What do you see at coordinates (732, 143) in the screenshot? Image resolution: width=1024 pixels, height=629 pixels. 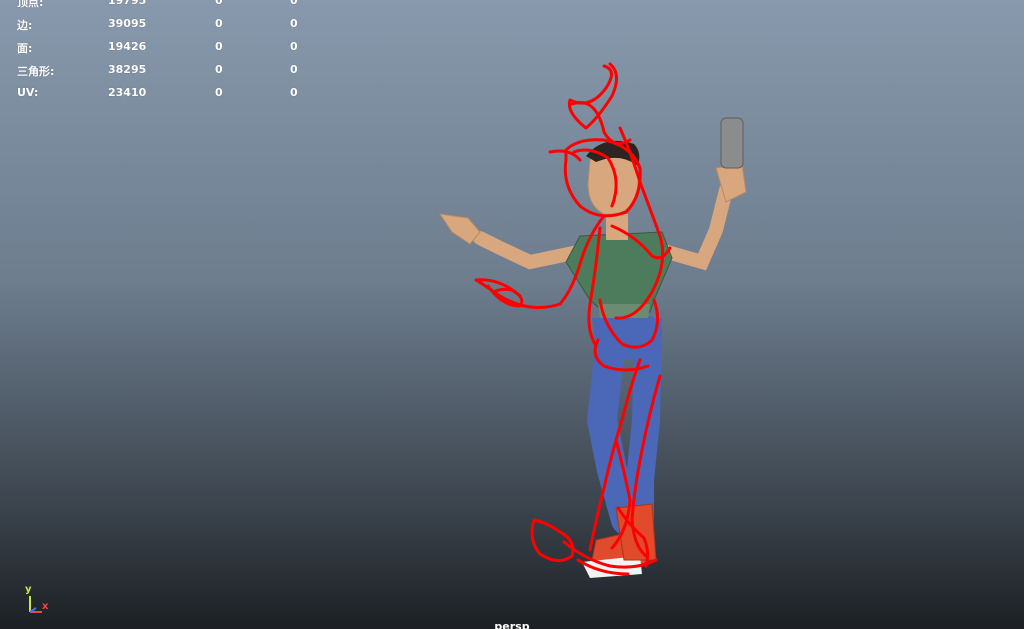 I see `microphone-prop` at bounding box center [732, 143].